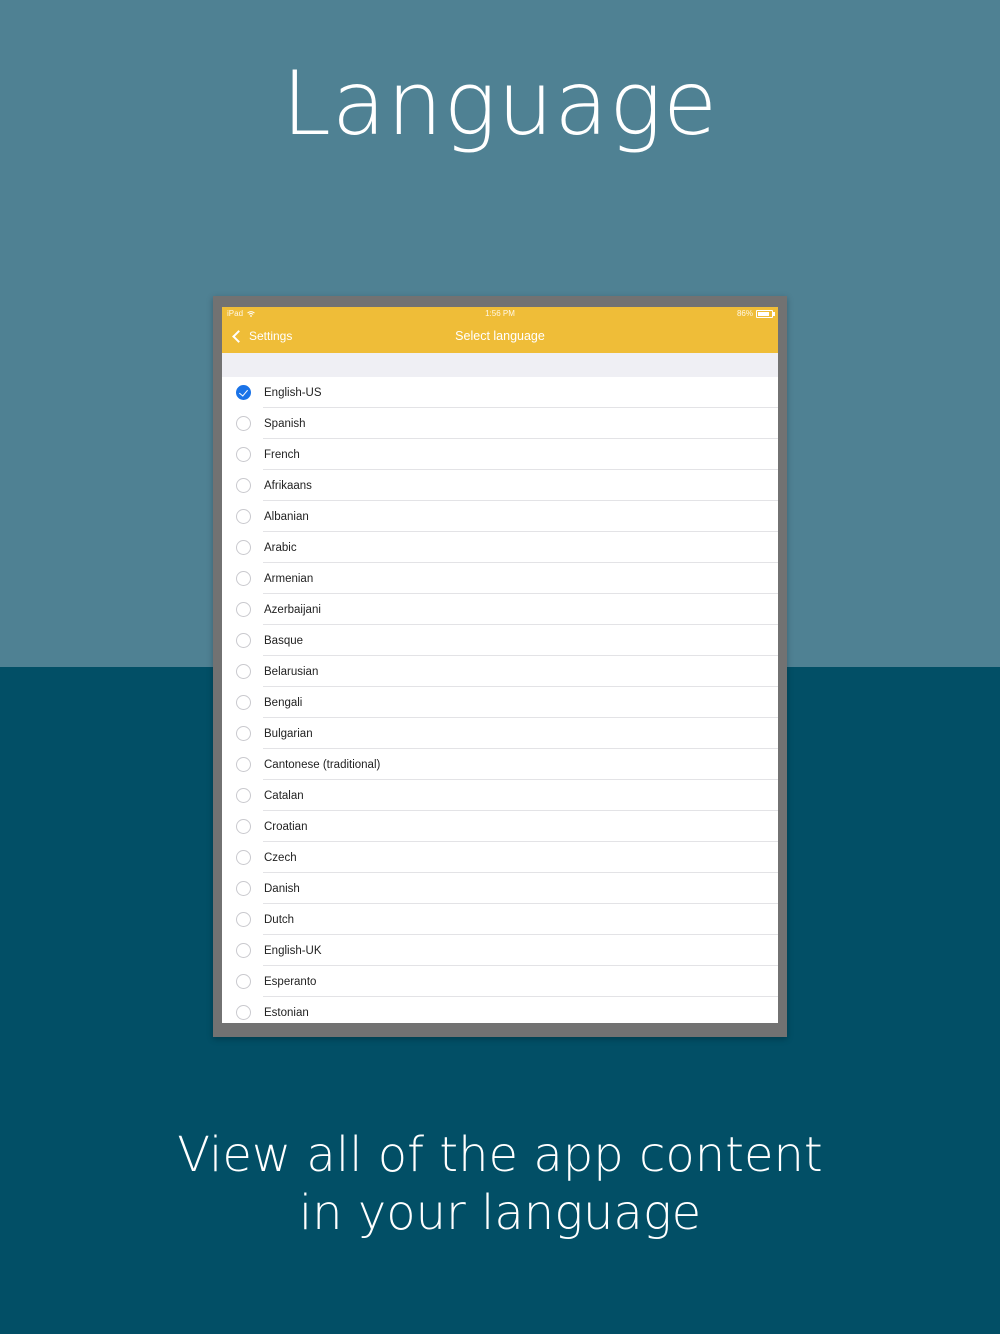 The image size is (1000, 1334). Describe the element at coordinates (500, 733) in the screenshot. I see `language-row: Bulgarian` at that location.